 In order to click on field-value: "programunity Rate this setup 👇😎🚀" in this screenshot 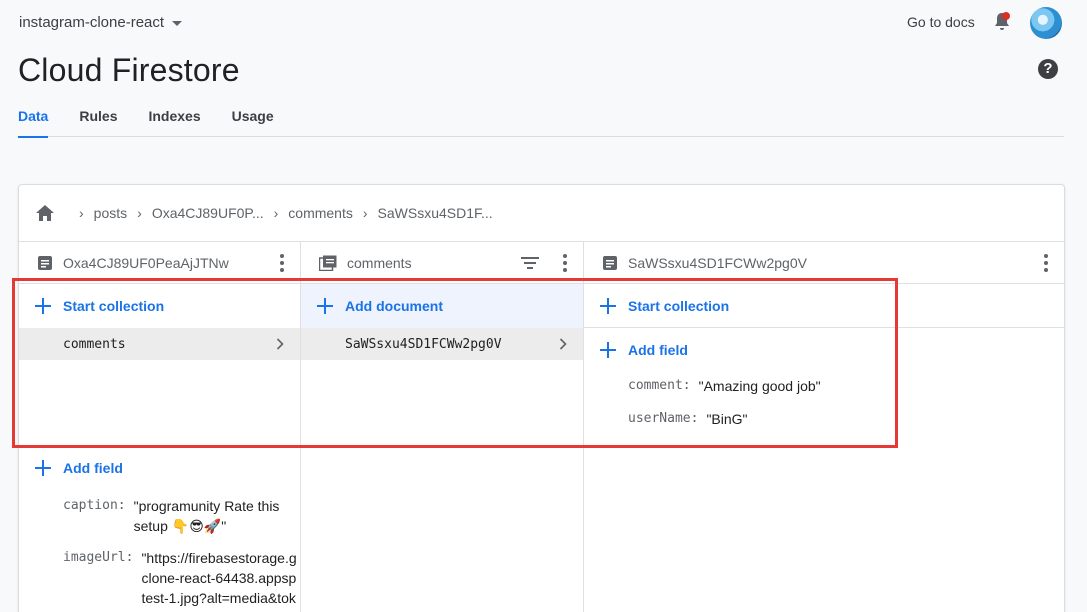, I will do `click(206, 516)`.